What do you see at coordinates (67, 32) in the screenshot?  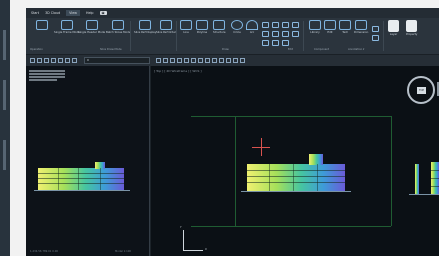 I see `single-frame-mode-label: Single Frame Mode` at bounding box center [67, 32].